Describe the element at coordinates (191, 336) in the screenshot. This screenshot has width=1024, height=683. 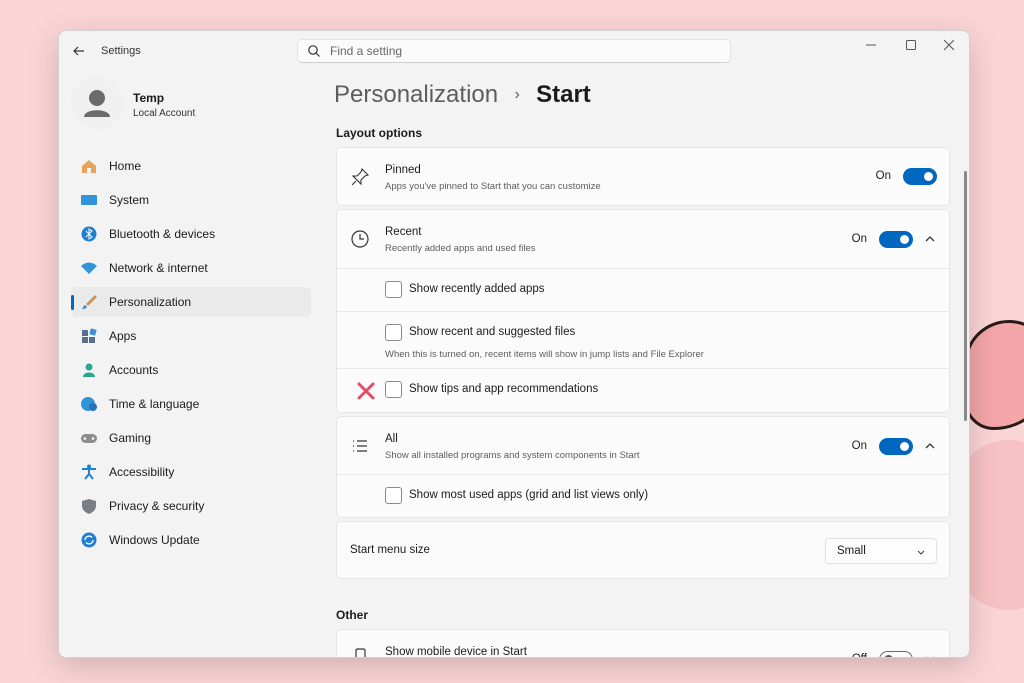
I see `sidebar-item-apps: Apps` at that location.